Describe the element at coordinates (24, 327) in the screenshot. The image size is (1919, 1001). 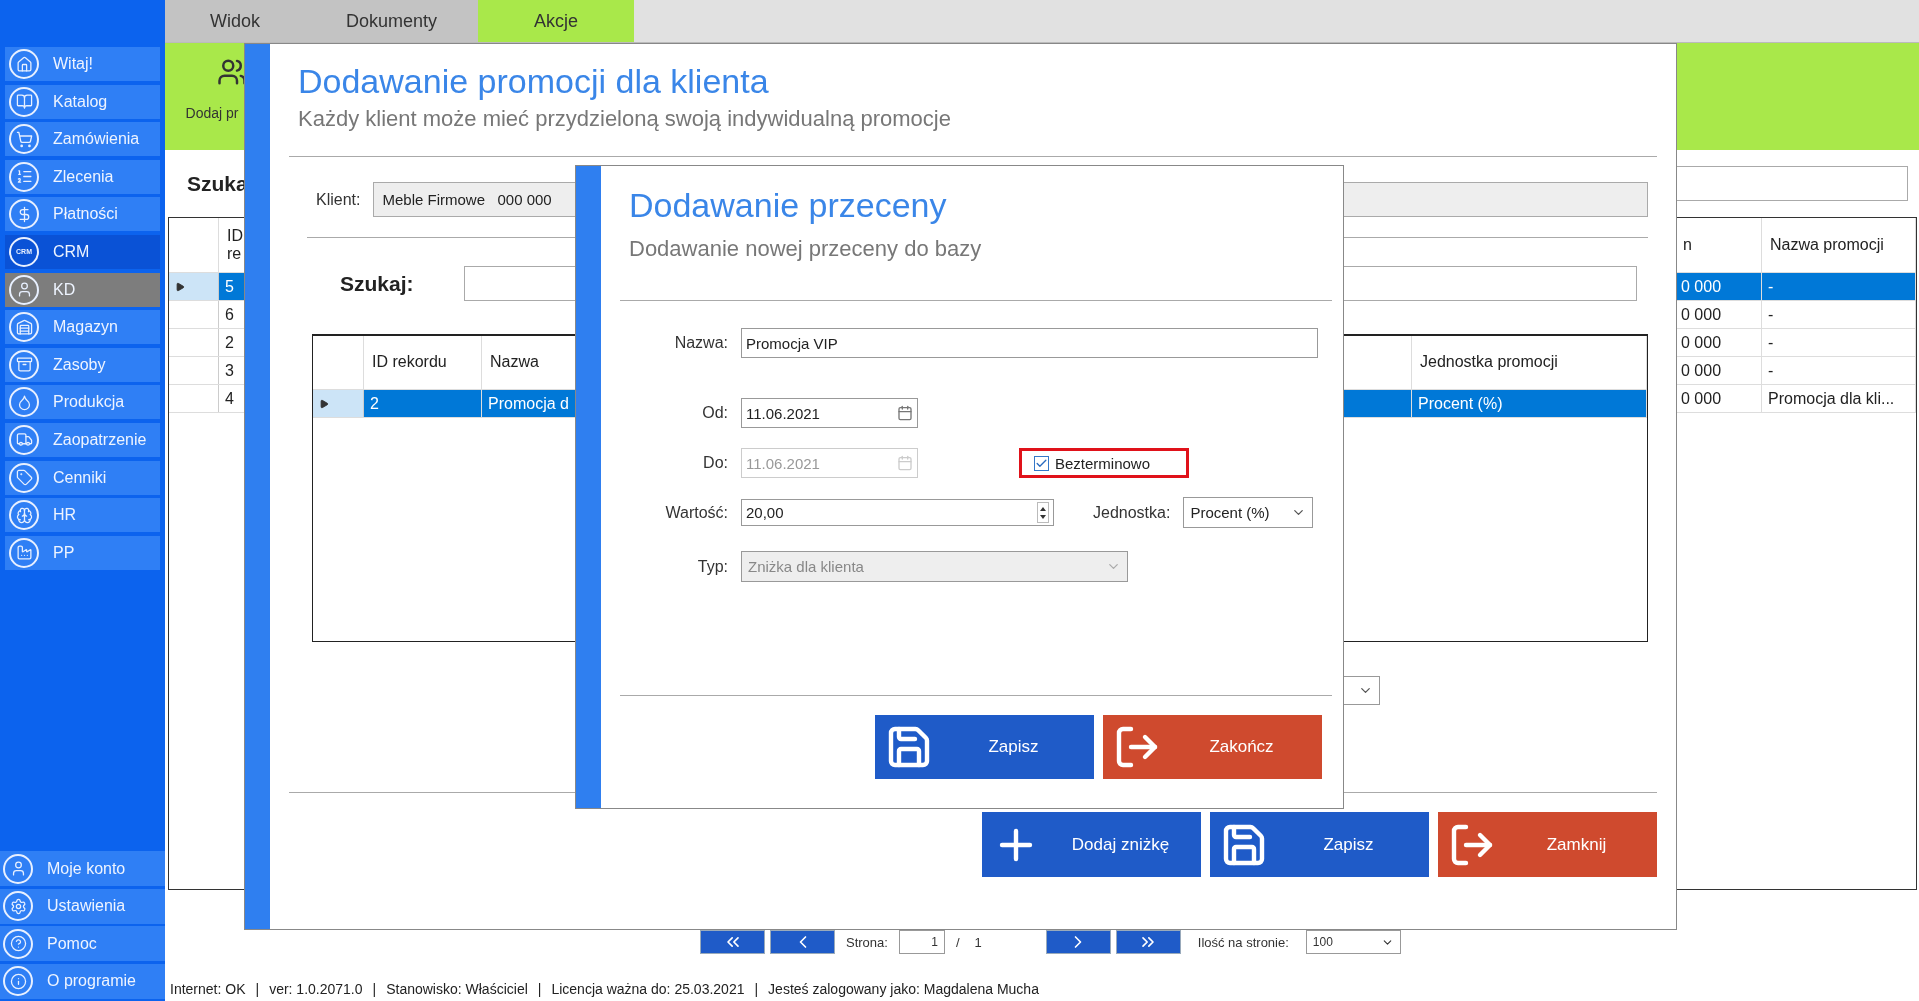
I see `warehouse-icon` at that location.